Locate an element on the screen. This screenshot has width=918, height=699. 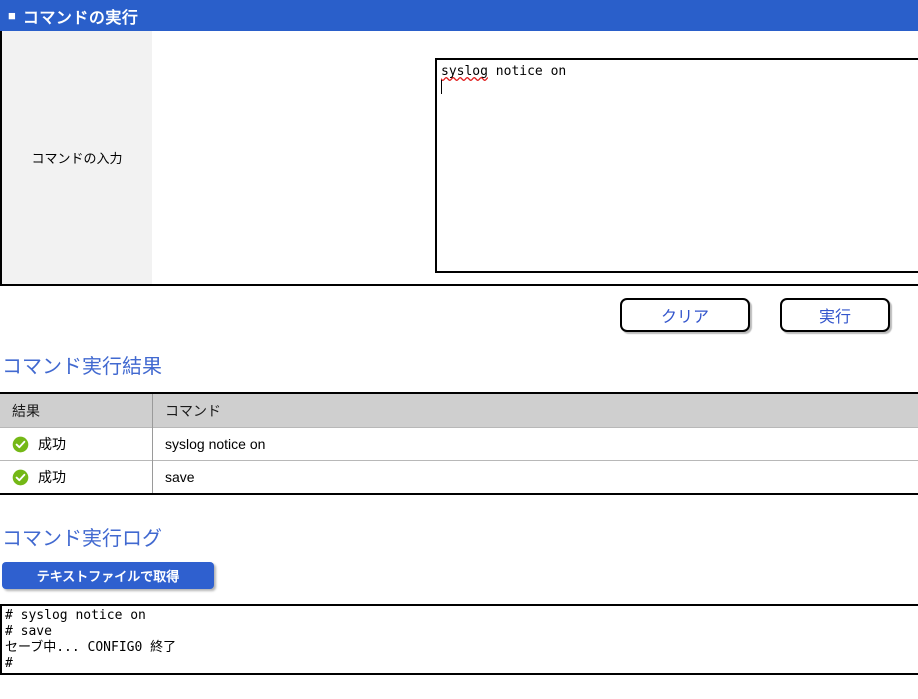
execute-button: 実行 is located at coordinates (835, 315).